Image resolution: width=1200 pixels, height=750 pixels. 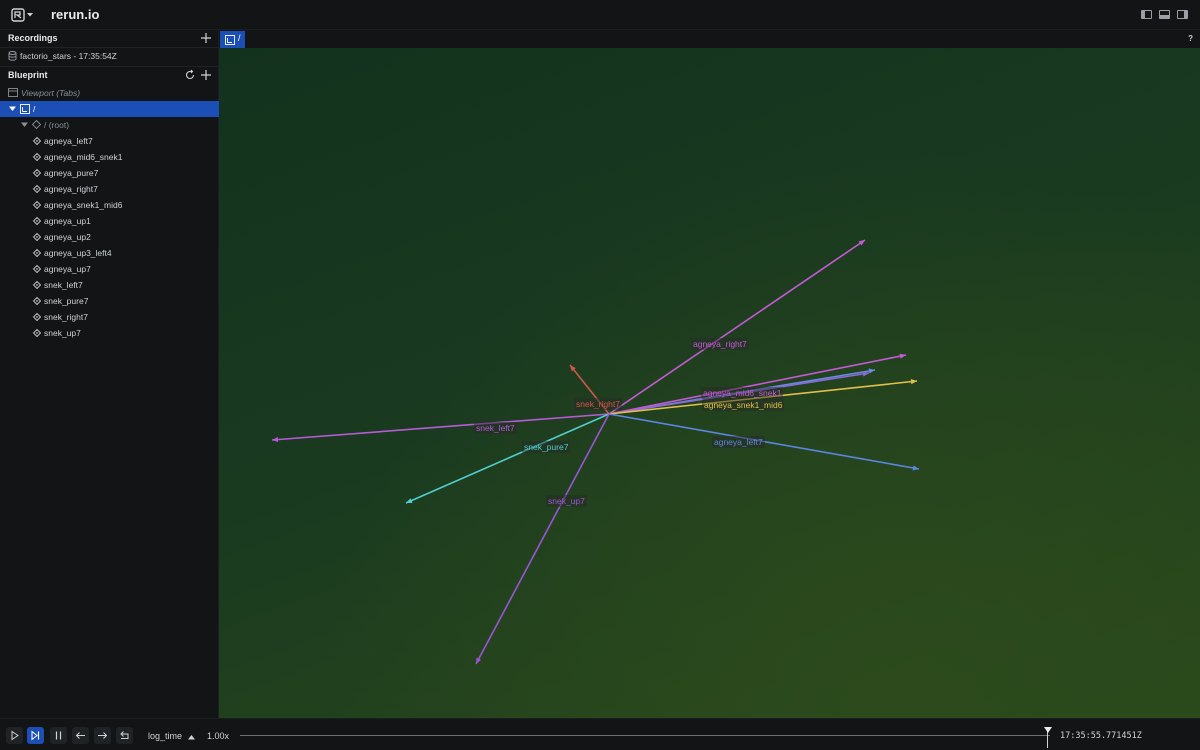 I want to click on recording-label: factorio_stars - 17:35:54Z, so click(x=68, y=56).